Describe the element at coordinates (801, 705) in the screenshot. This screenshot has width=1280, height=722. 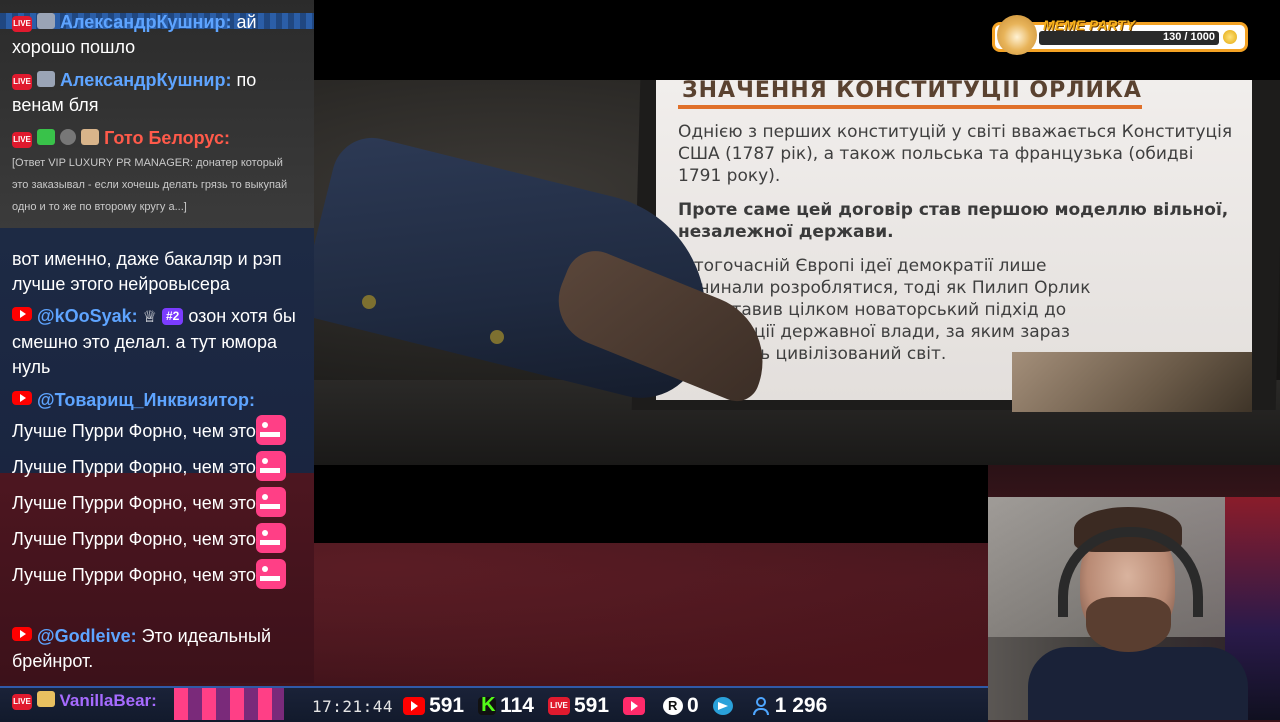
I see `stat-viewers-value: 1 296` at that location.